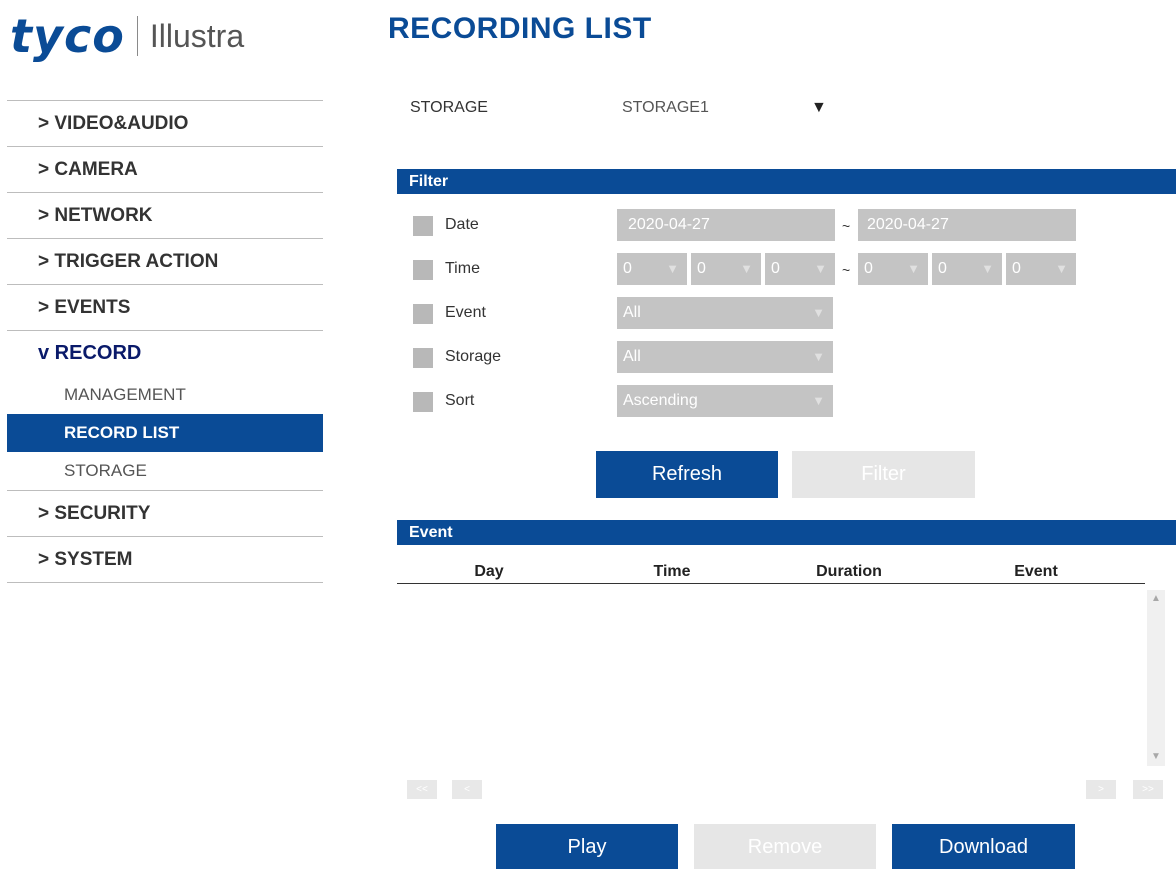 This screenshot has height=869, width=1176. Describe the element at coordinates (423, 226) in the screenshot. I see `date-checkbox` at that location.